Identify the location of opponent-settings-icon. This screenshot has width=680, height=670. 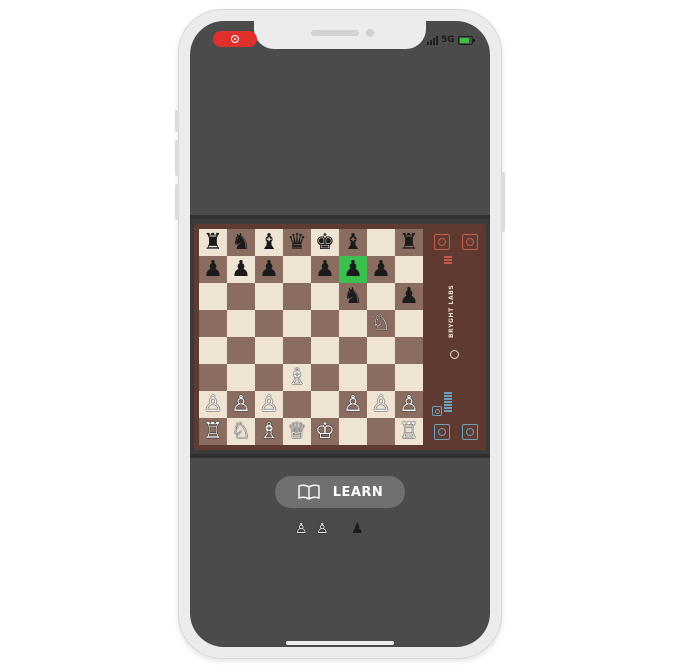
(442, 242).